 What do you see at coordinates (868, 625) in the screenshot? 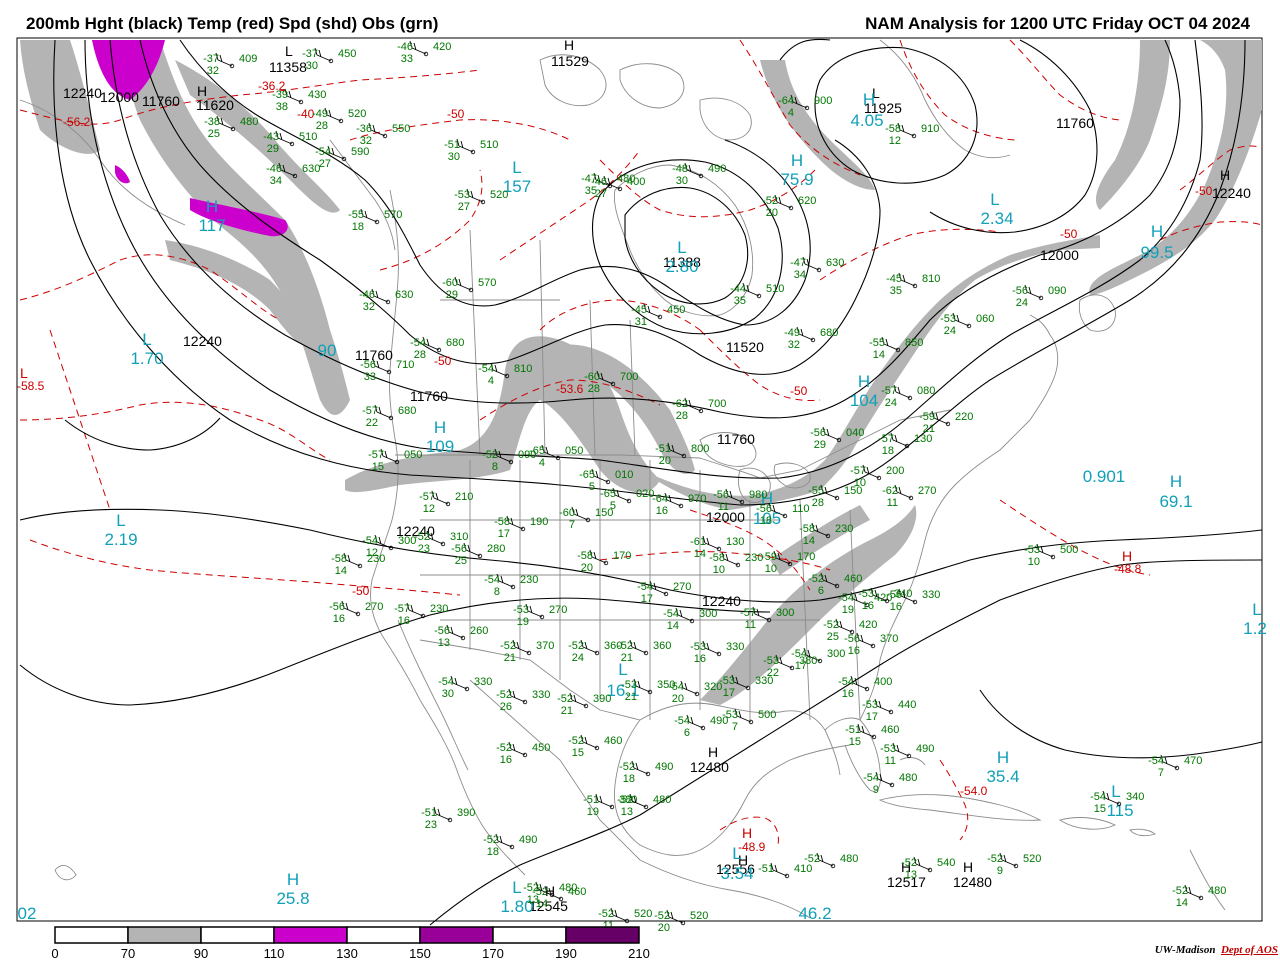
I see `station-height: 420` at bounding box center [868, 625].